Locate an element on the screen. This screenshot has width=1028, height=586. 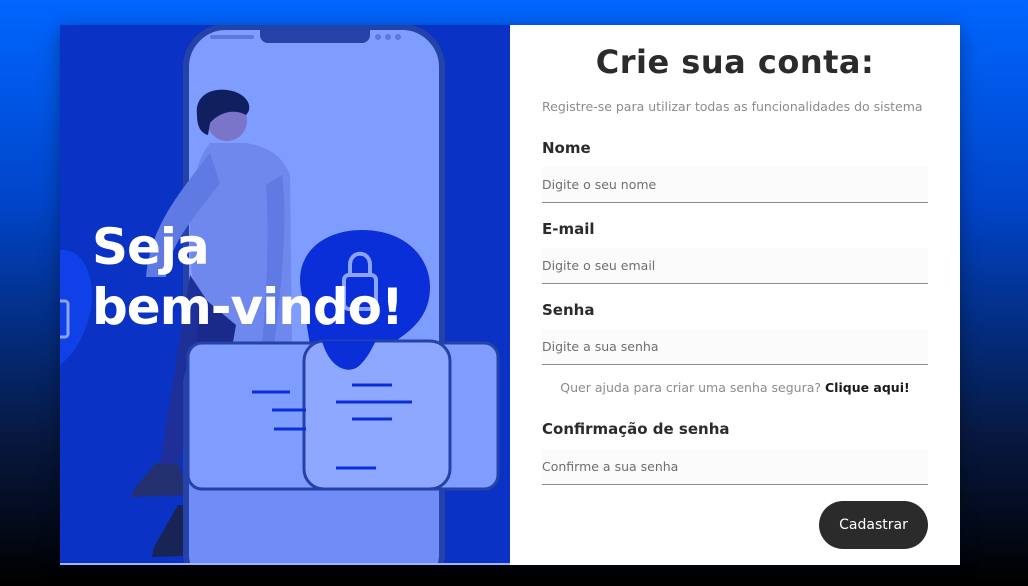
confirm-password-label: Confirmação de senha is located at coordinates (636, 429).